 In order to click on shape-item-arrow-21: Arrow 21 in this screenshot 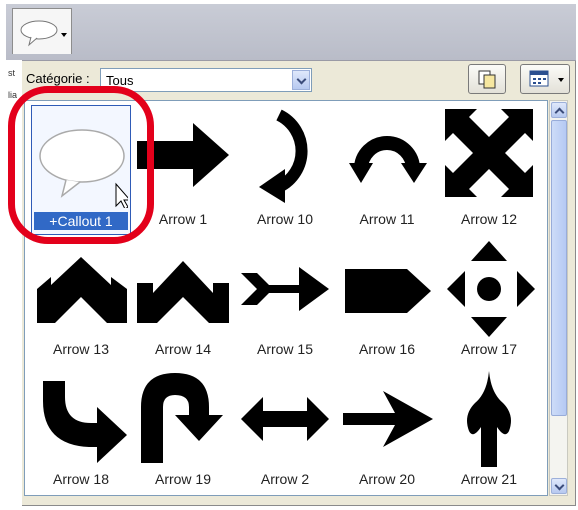, I will do `click(489, 430)`.